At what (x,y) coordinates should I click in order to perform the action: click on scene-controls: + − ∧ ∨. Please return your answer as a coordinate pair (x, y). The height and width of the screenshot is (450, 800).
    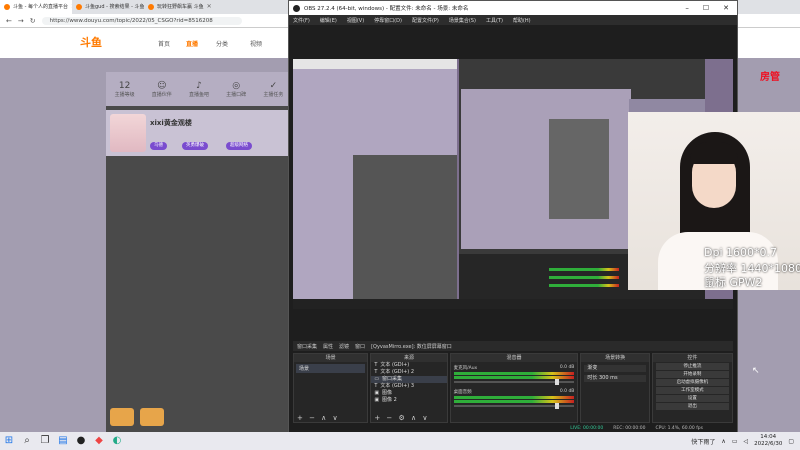
    Looking at the image, I should click on (330, 418).